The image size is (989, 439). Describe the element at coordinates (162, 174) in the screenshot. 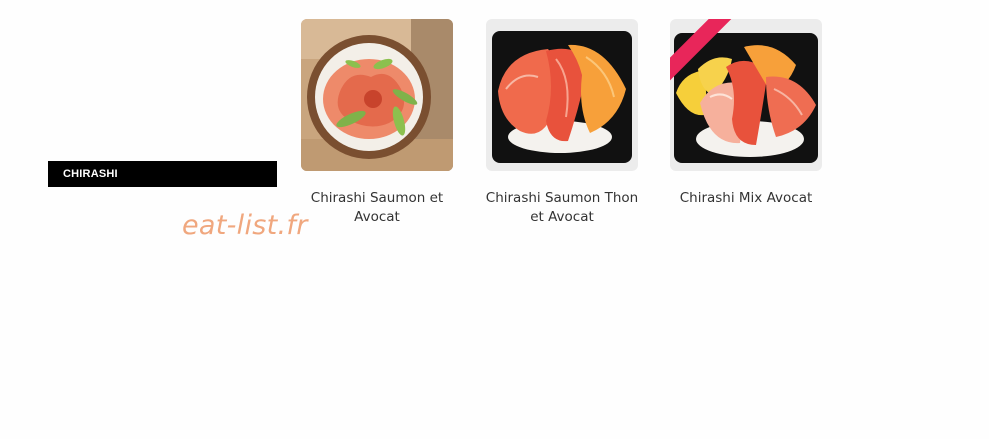

I see `category-heading: CHIRASHI` at that location.